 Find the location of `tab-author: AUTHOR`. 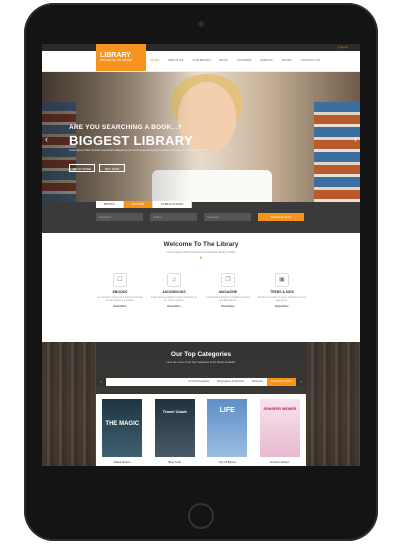

tab-author: AUTHOR is located at coordinates (138, 204).